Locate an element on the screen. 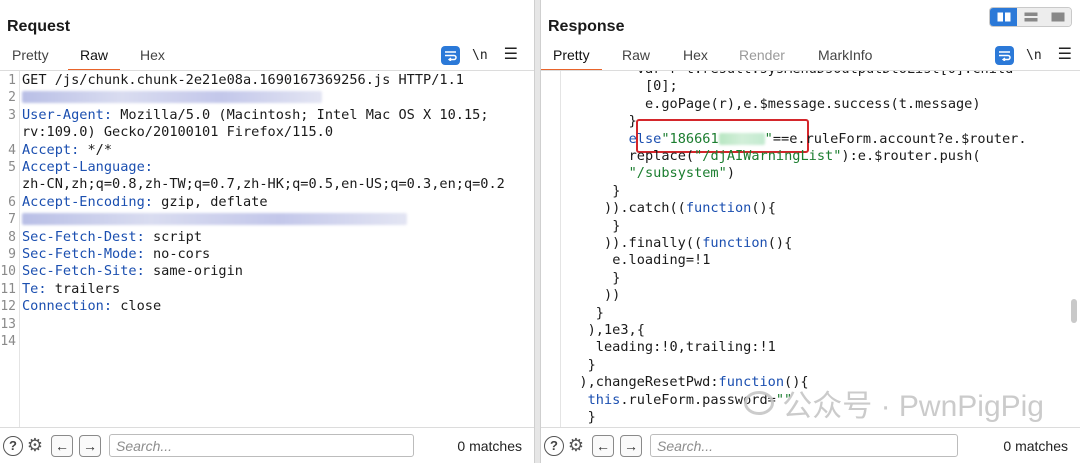  pane-splitter is located at coordinates (537, 231).